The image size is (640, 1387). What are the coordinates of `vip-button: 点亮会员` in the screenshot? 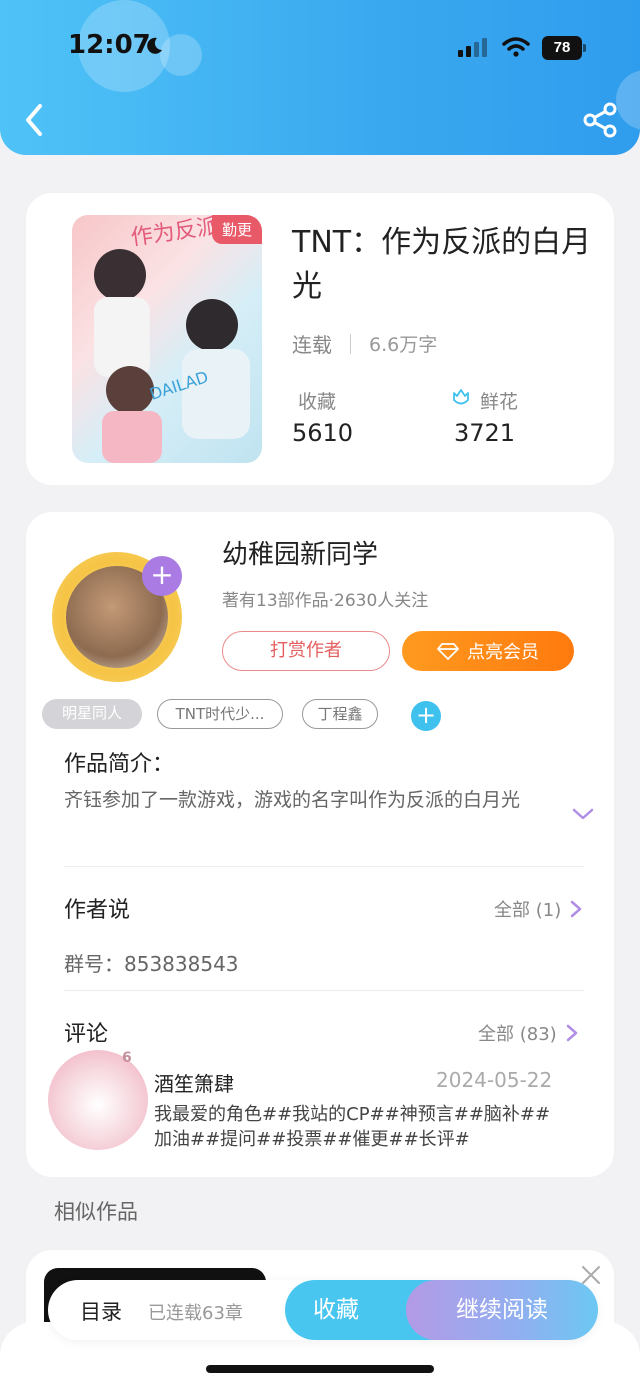 It's located at (488, 651).